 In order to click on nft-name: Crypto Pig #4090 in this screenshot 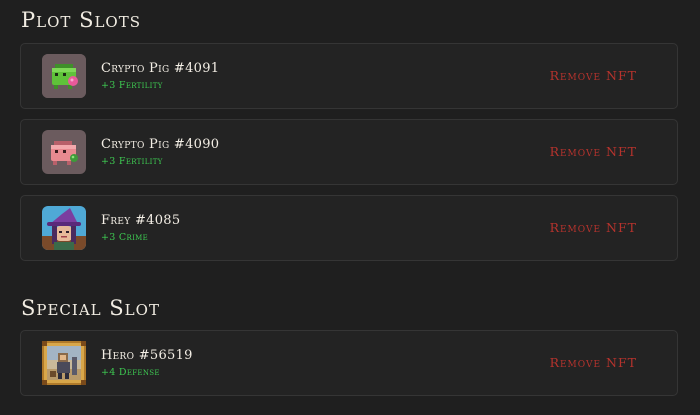, I will do `click(160, 144)`.